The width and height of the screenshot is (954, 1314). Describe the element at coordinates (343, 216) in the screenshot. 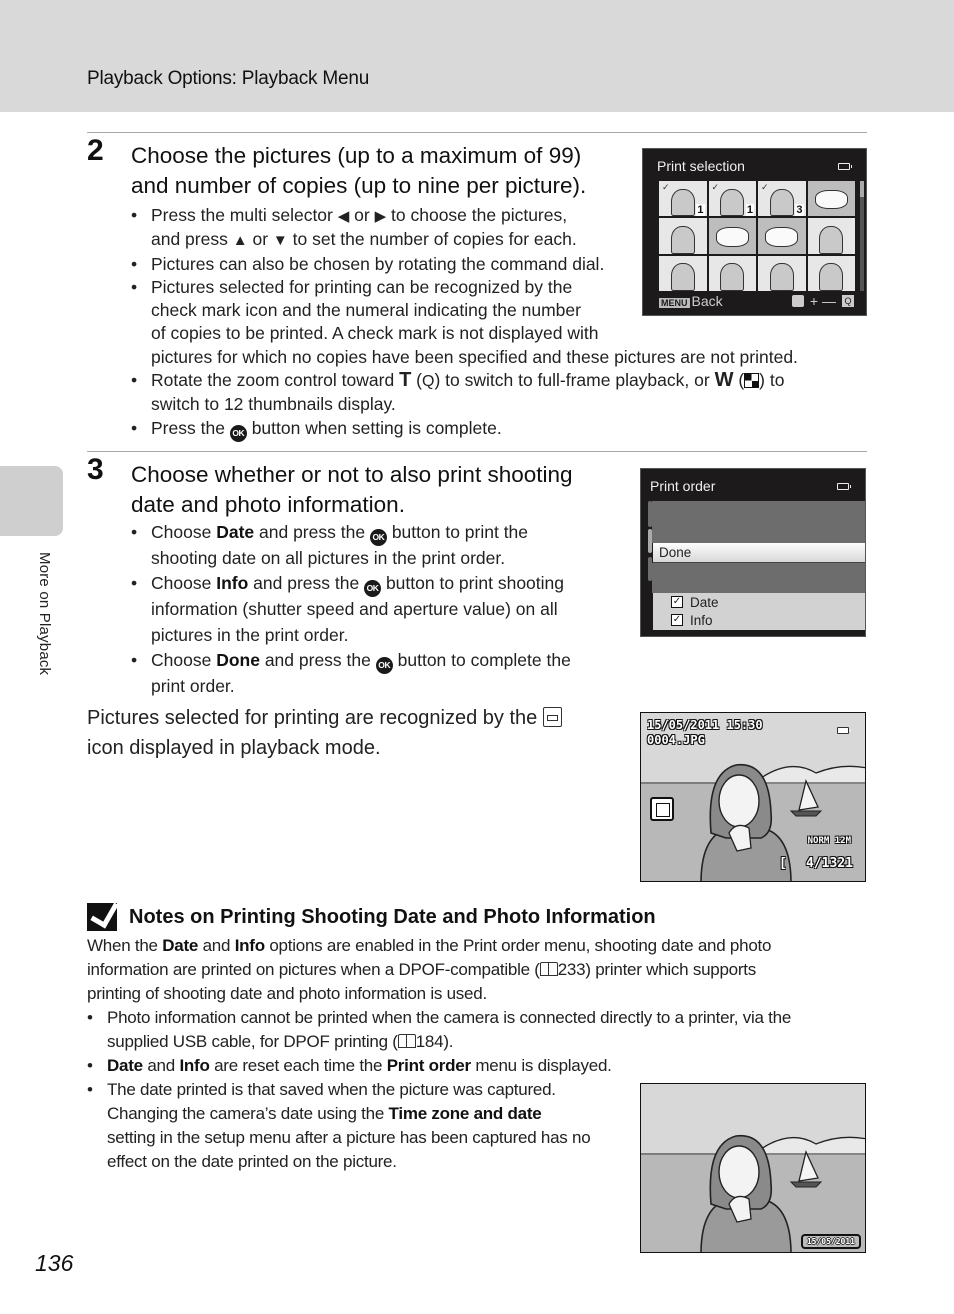

I see `left-arrow-icon: ◀` at that location.